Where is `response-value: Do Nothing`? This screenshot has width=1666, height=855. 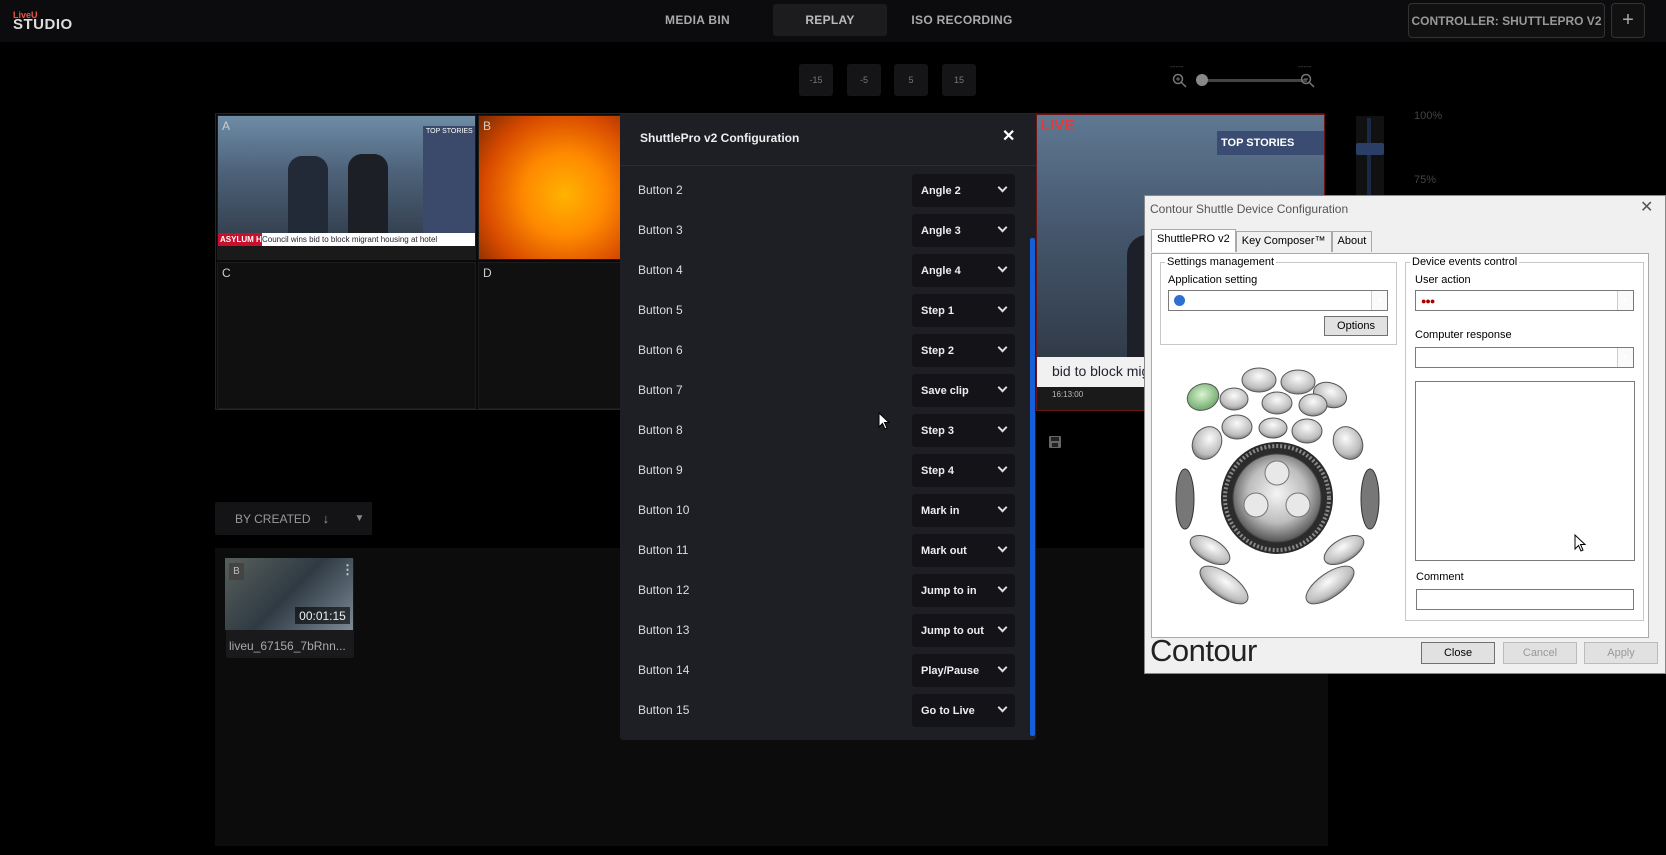 response-value: Do Nothing is located at coordinates (1449, 357).